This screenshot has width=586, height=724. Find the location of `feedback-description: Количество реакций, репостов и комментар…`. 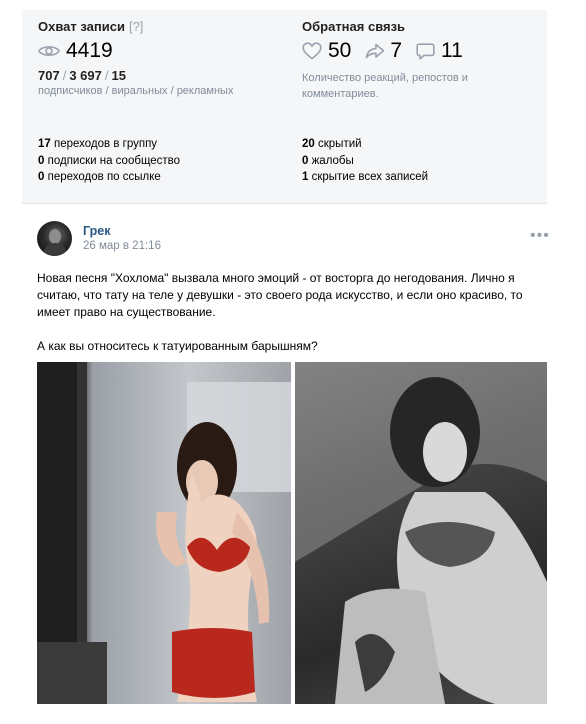

feedback-description: Количество реакций, репостов и комментар… is located at coordinates (385, 86).